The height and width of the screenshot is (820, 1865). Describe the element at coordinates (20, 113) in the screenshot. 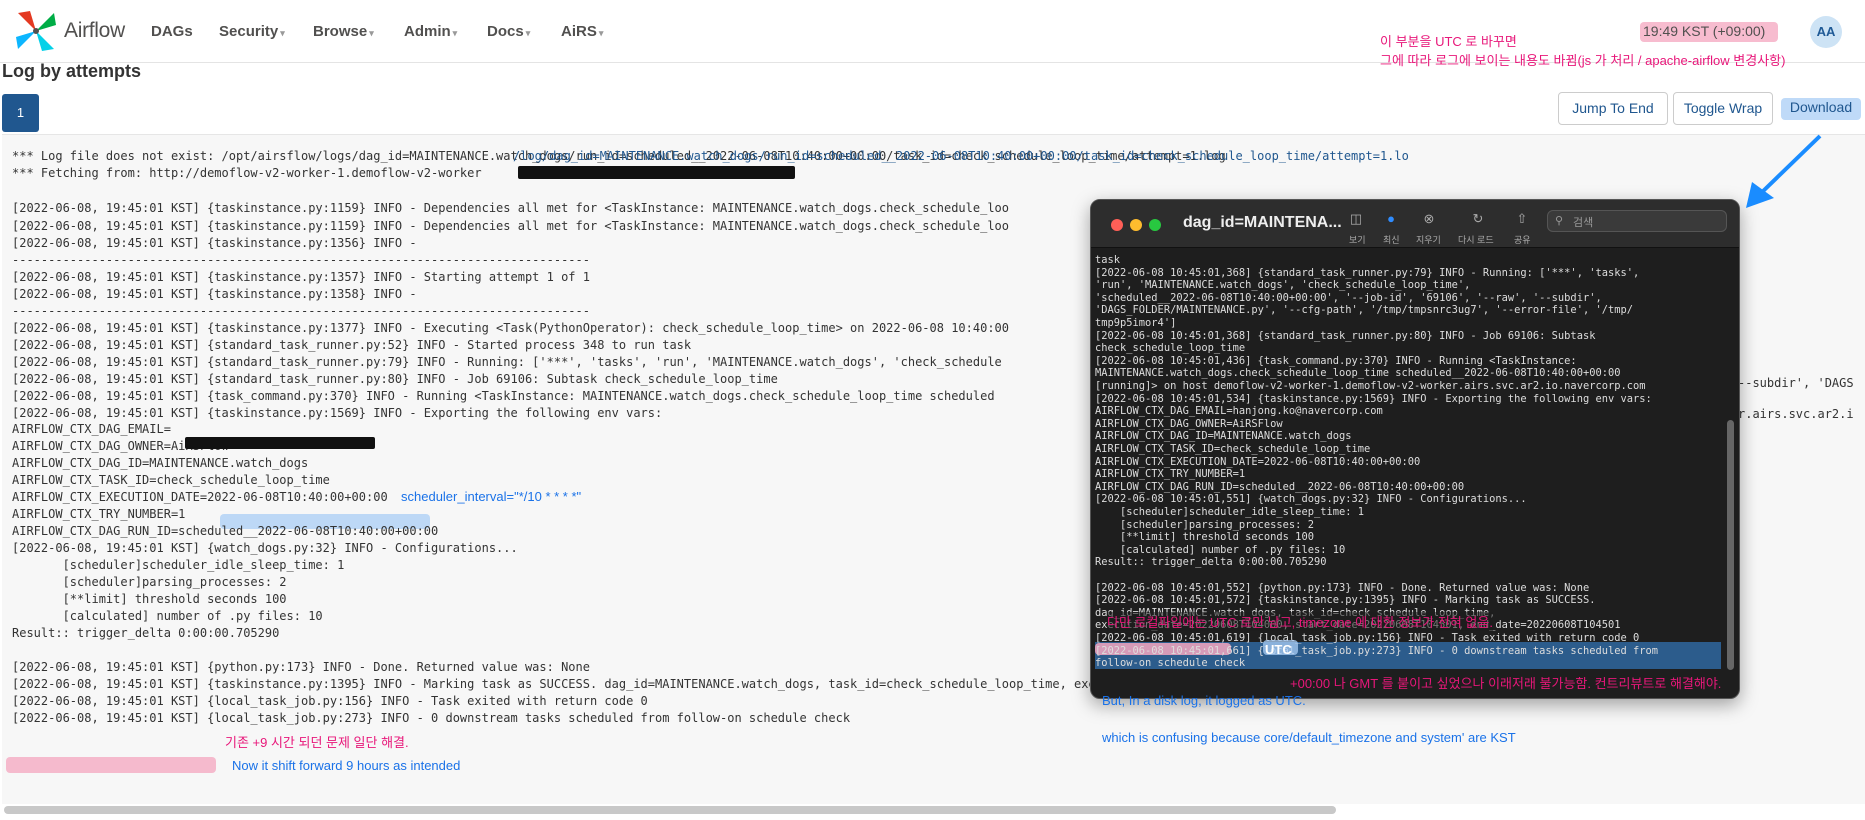

I see `attempt-tab-1: 1` at that location.